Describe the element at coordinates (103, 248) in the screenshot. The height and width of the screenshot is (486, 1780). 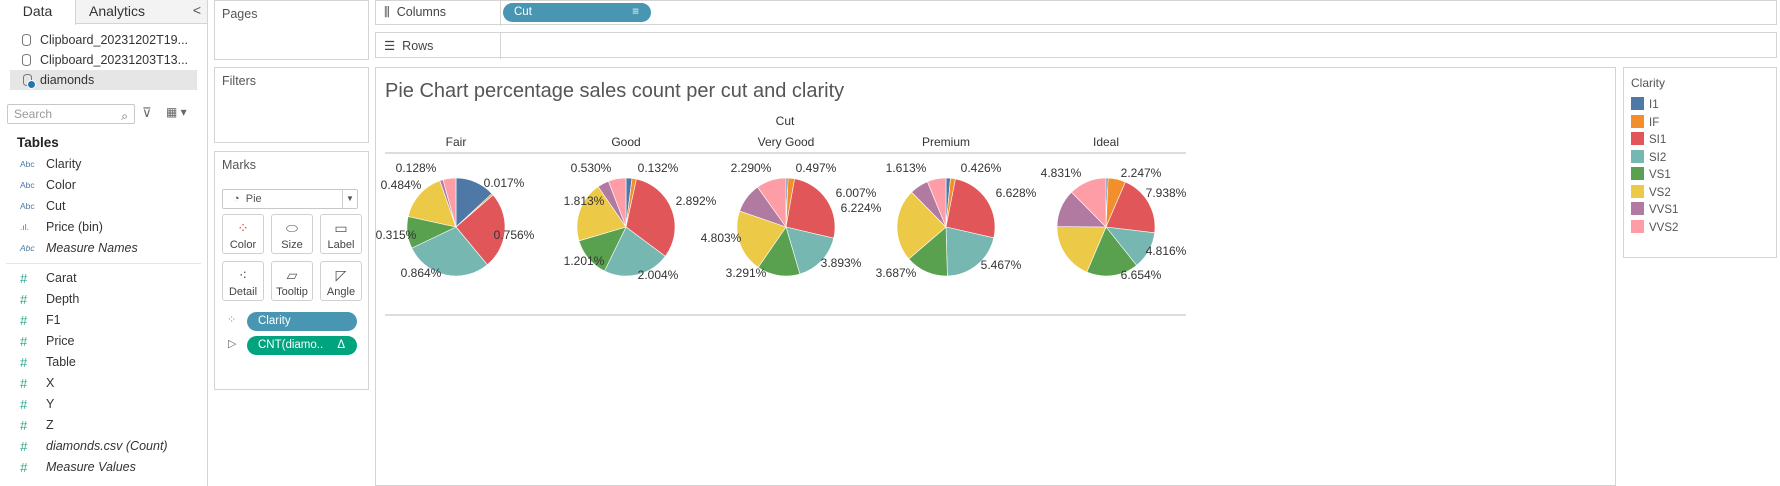
I see `dimension-field: Abc Measure Names` at that location.